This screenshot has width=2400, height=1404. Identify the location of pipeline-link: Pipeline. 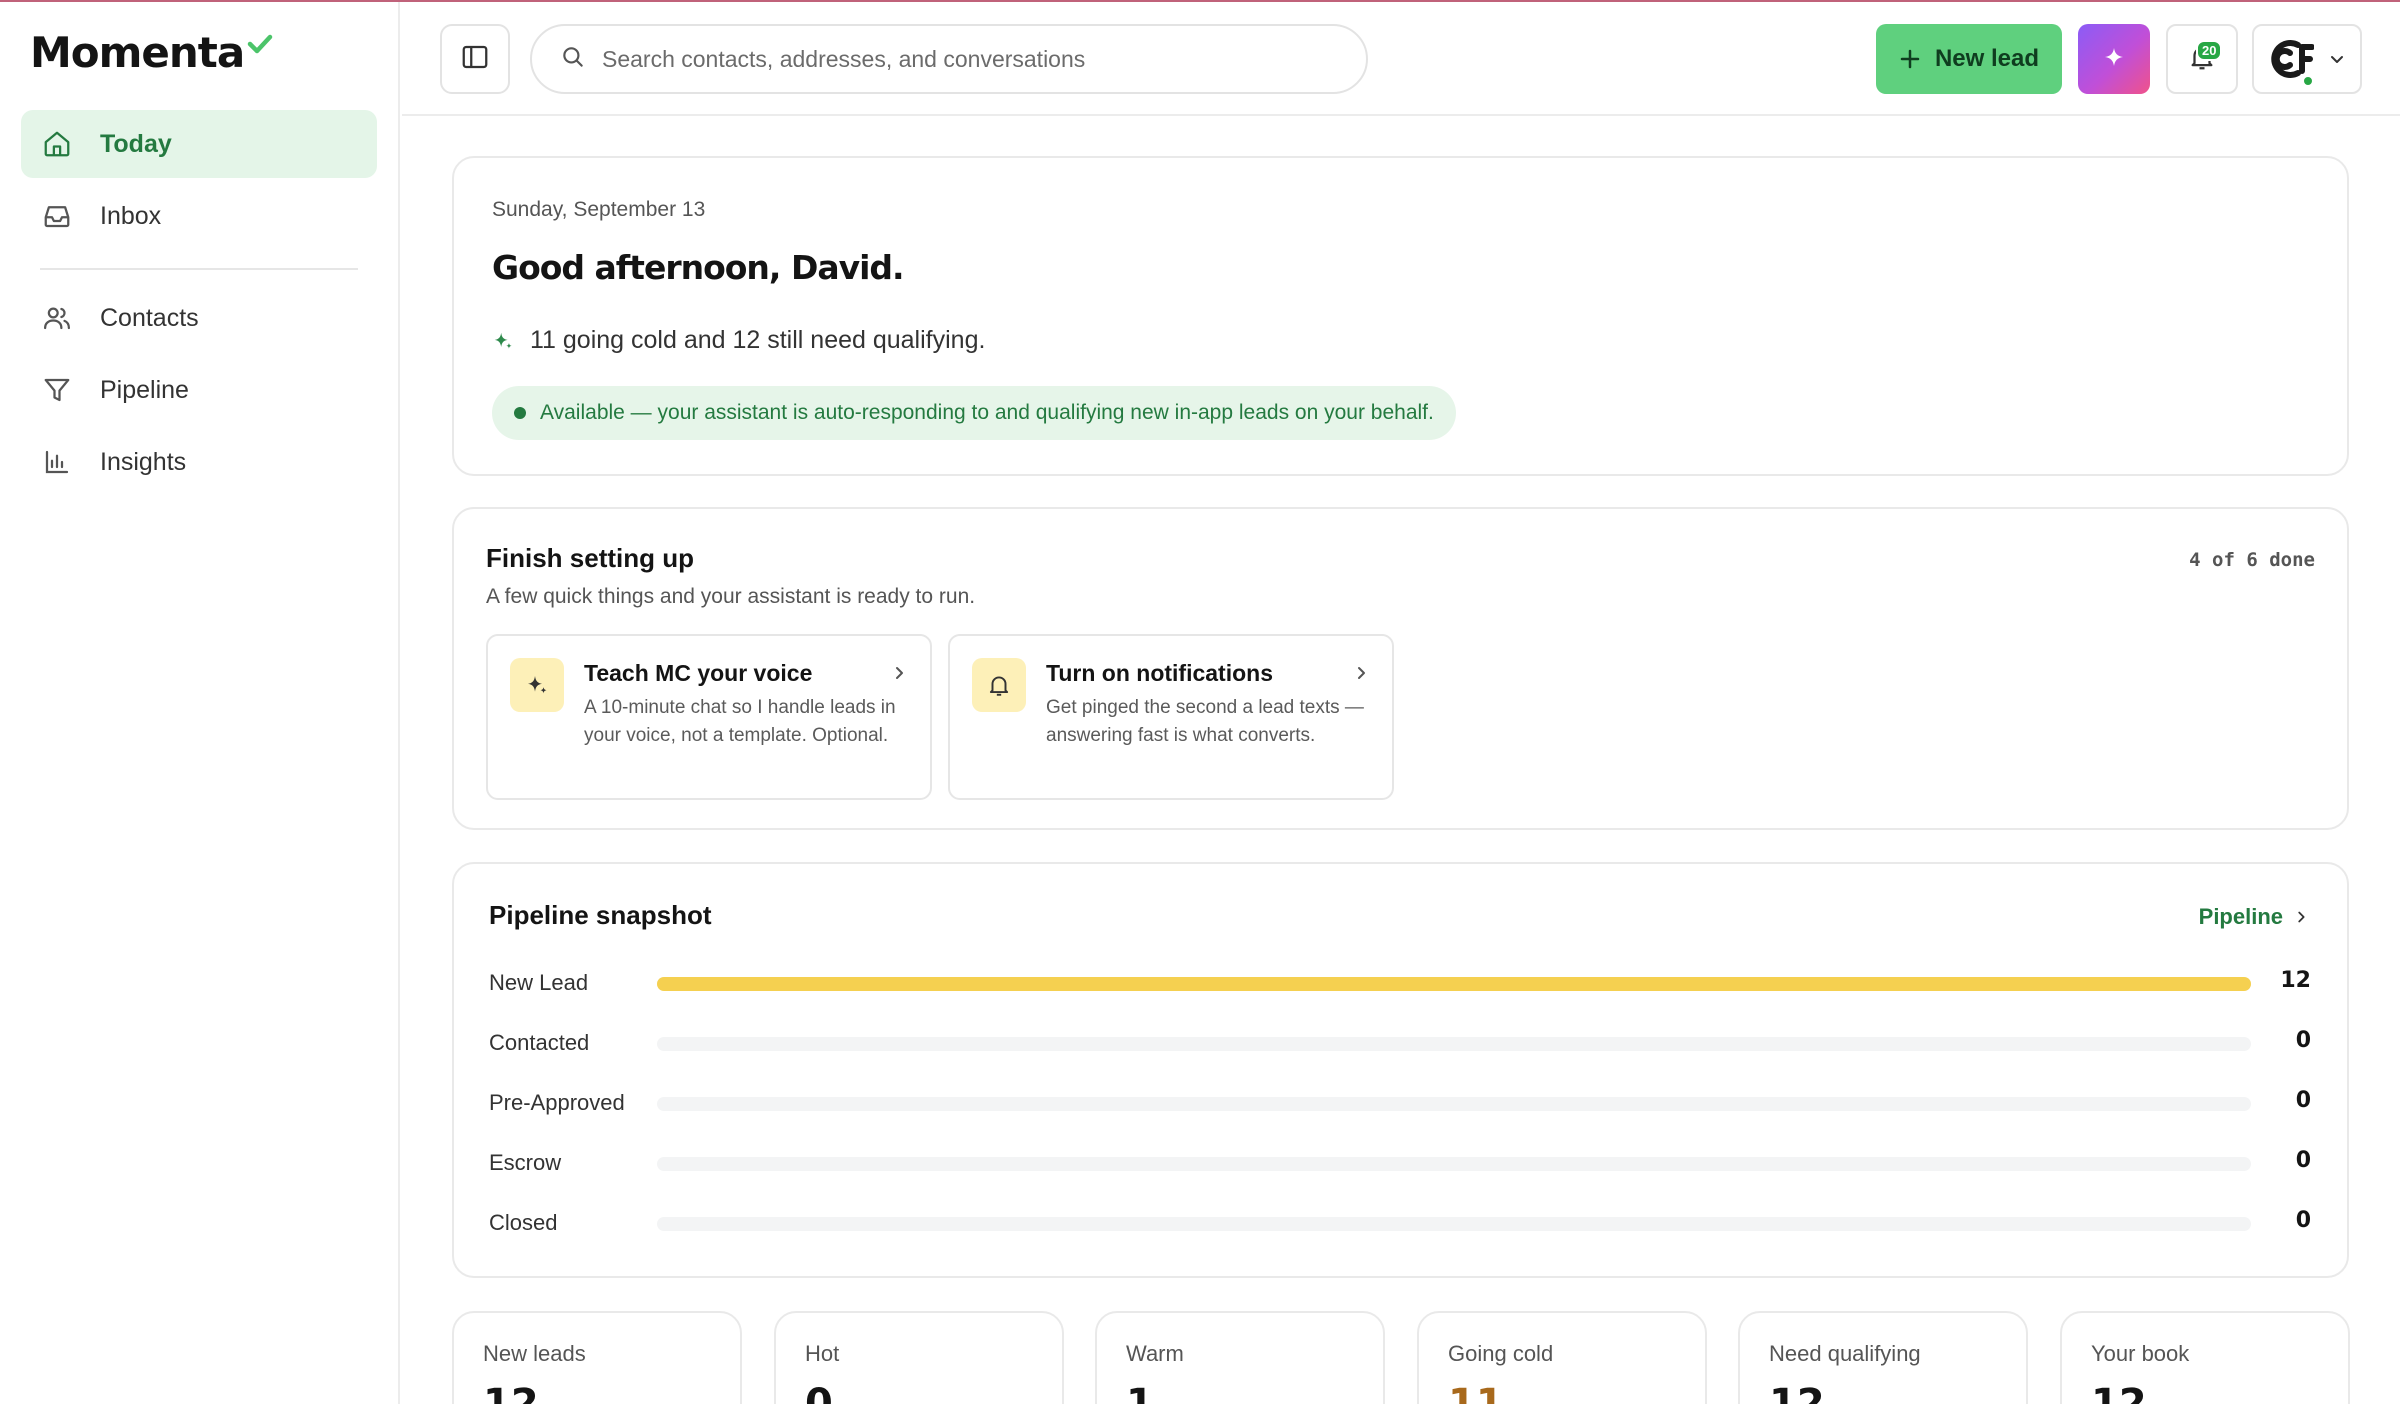
(2254, 917).